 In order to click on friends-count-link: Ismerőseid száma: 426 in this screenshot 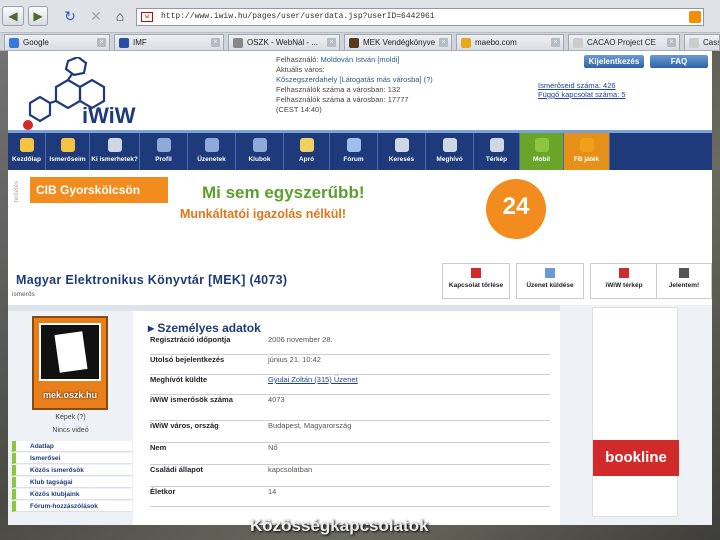, I will do `click(577, 85)`.